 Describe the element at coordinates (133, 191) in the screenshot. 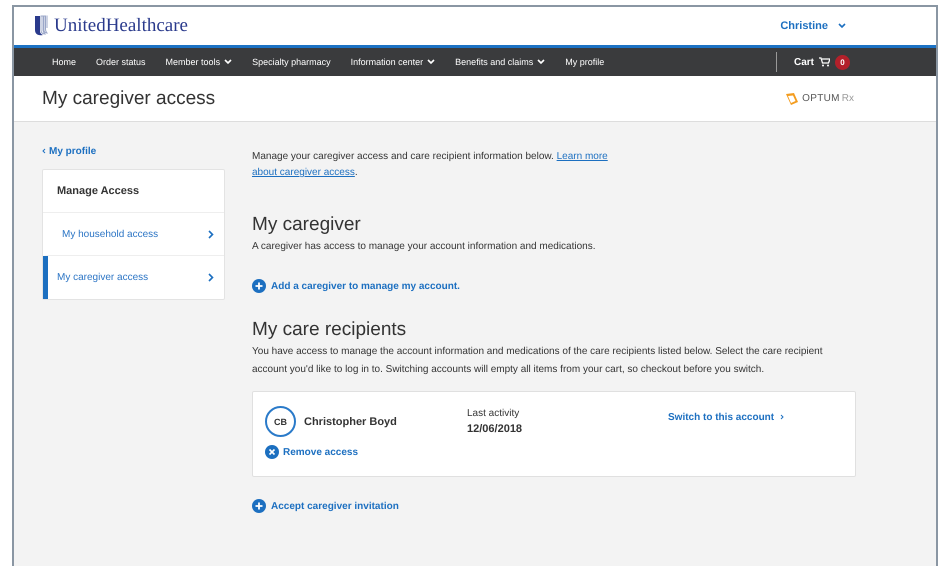

I see `sidebar-heading: Manage Access` at that location.